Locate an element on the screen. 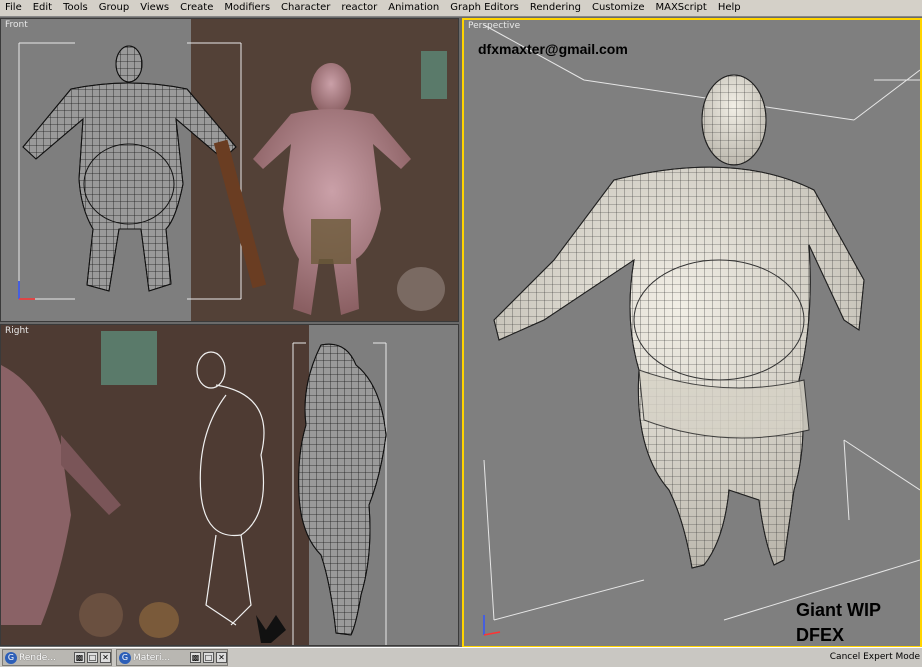  task-render-window: G Rende... ▩ □ ✕ is located at coordinates (57, 657).